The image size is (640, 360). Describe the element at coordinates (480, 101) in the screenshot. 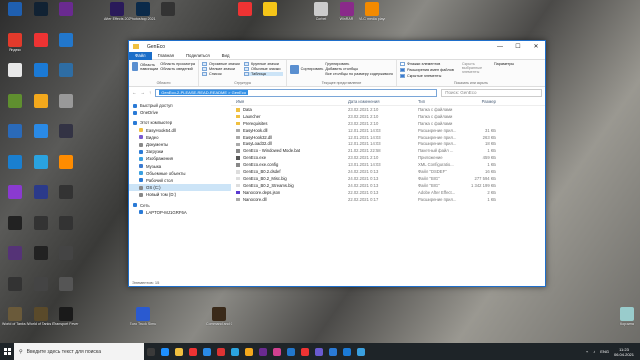

I see `column-size: Размер` at that location.